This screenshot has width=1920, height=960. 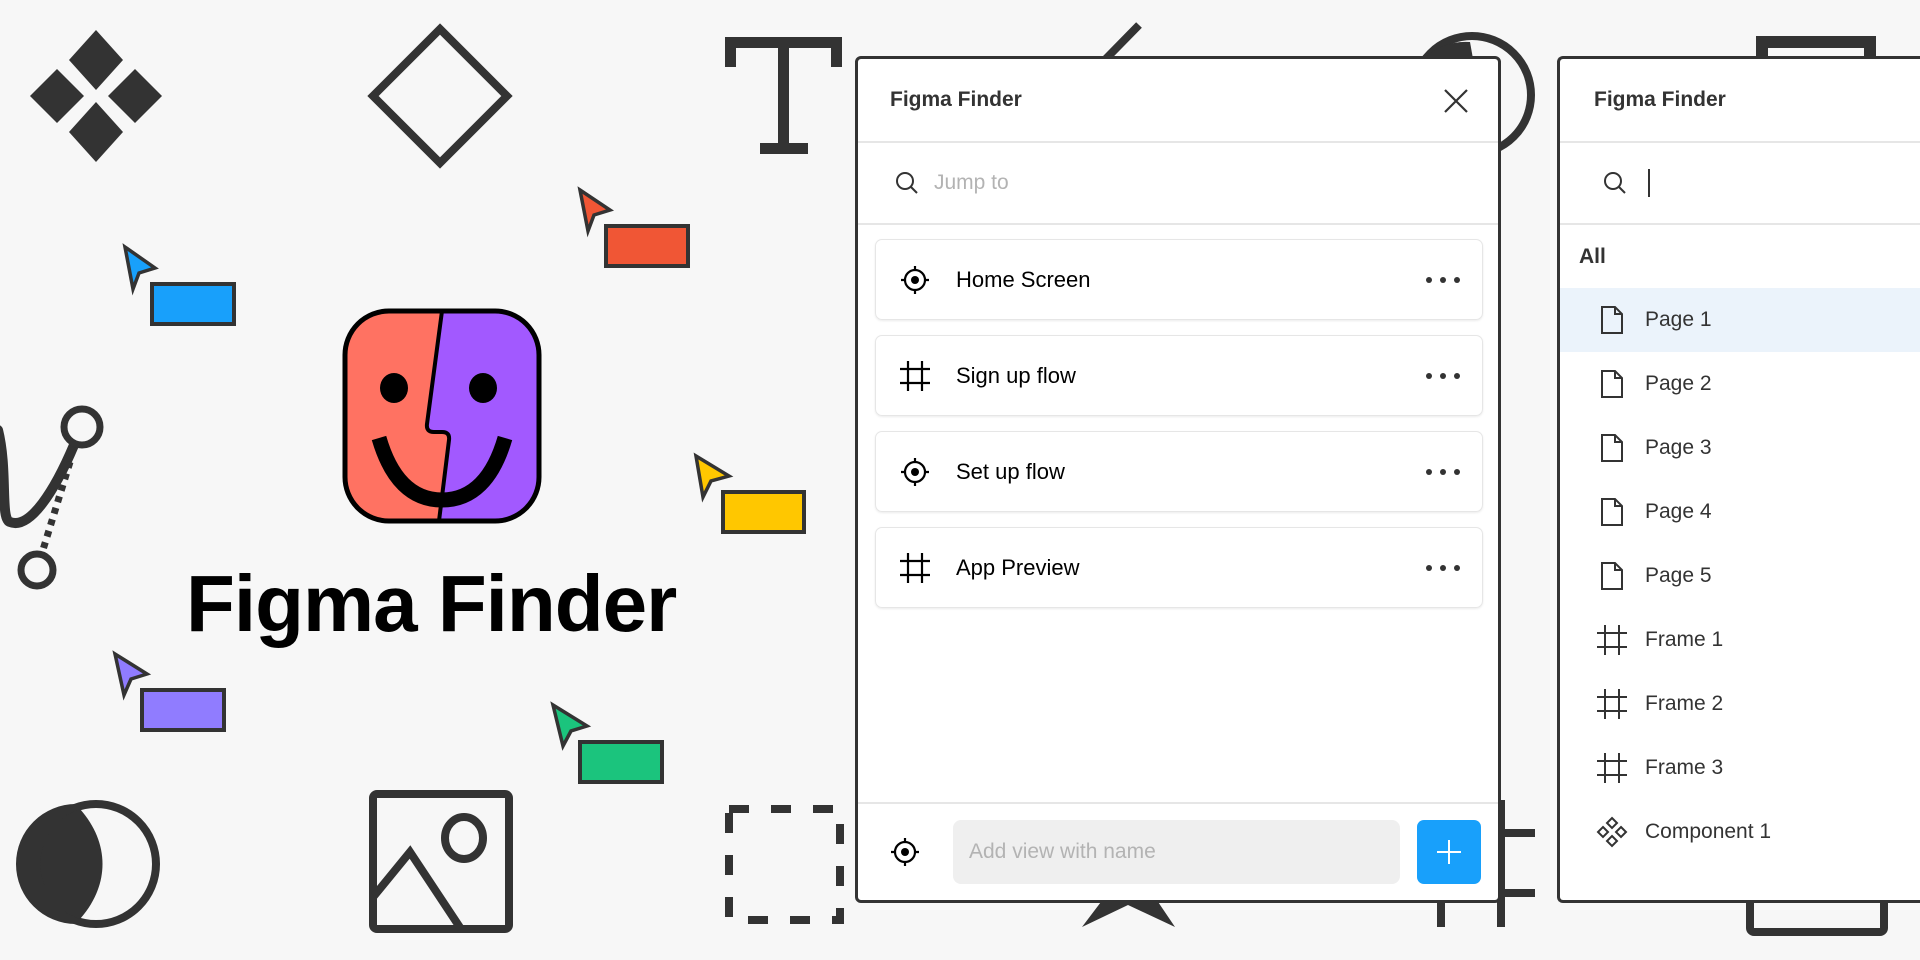 I want to click on components-icon, so click(x=96, y=96).